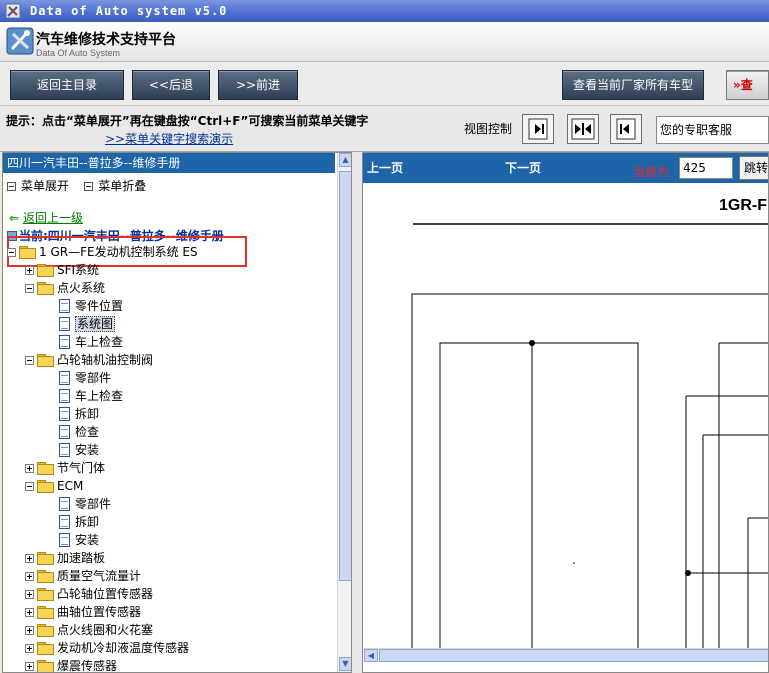 The height and width of the screenshot is (673, 769). Describe the element at coordinates (102, 252) in the screenshot. I see `tree-folder-item: 1 GR—FE发动机控制系统 ES` at that location.